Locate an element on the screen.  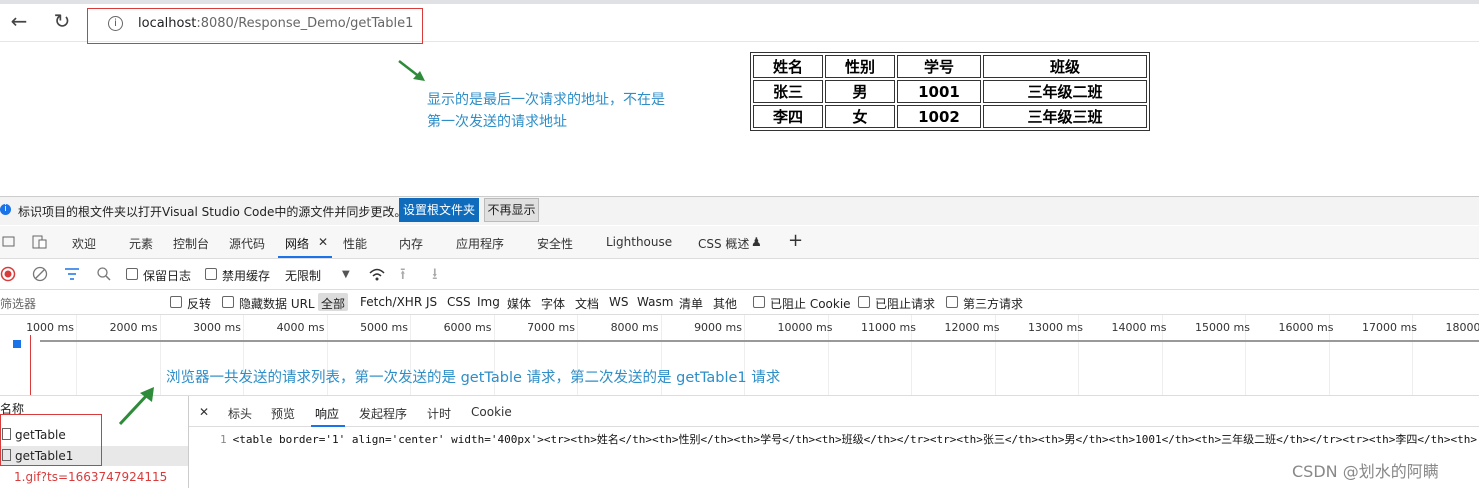
network-conditions-icon is located at coordinates (377, 274).